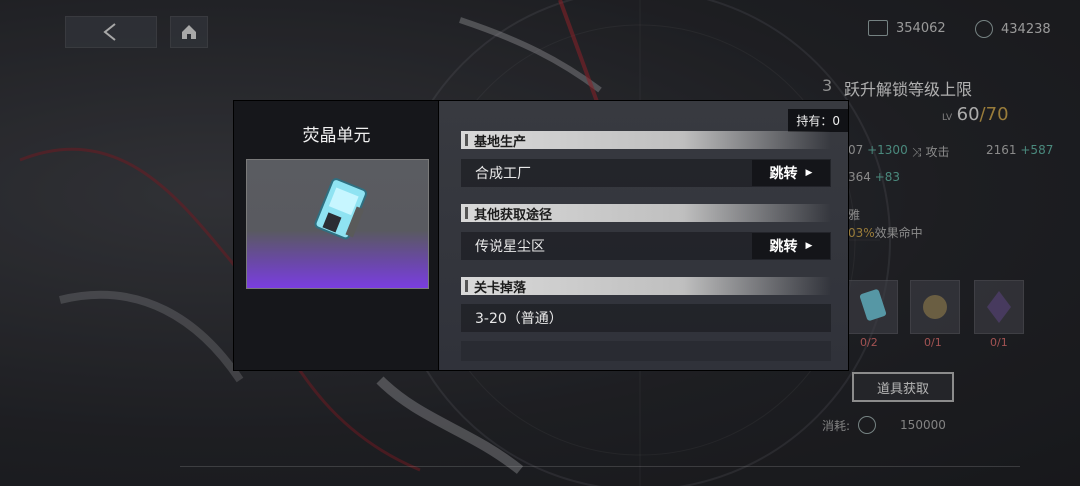 This screenshot has height=486, width=1080. I want to click on stage-name: 3-20（普通）, so click(519, 319).